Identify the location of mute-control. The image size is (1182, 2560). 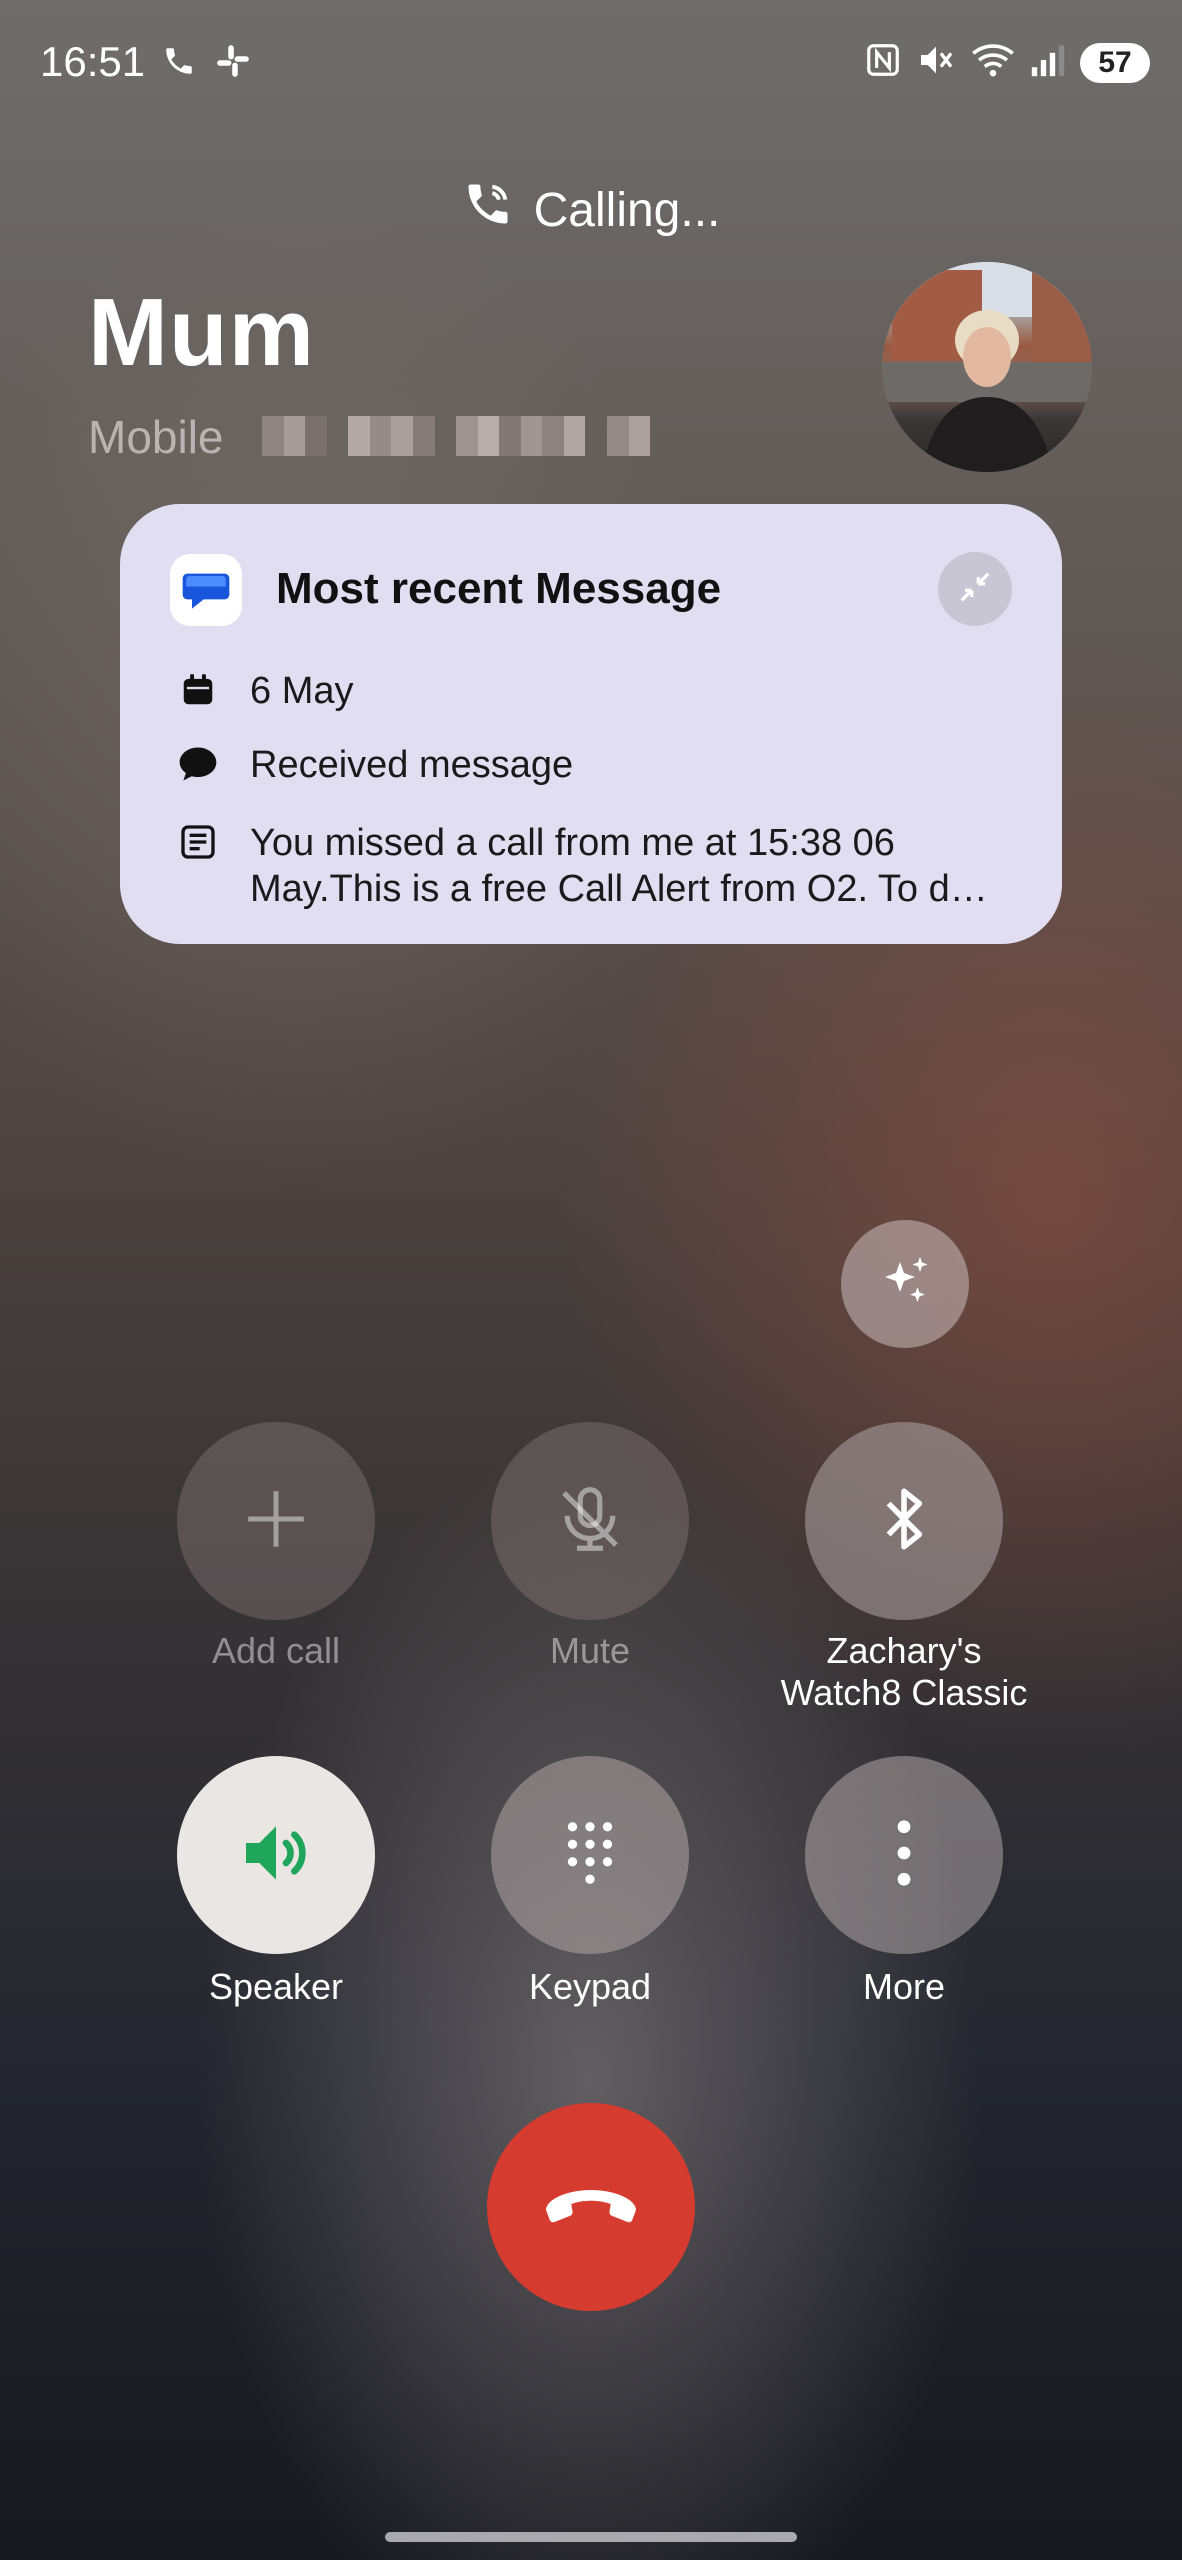
(590, 1521).